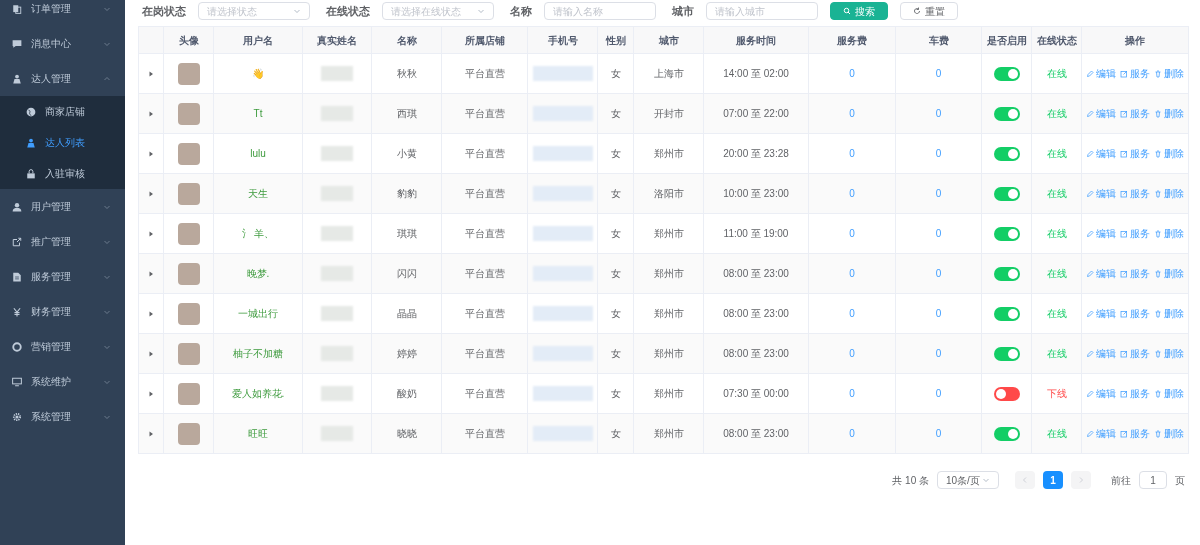 The image size is (1200, 545). Describe the element at coordinates (188, 40) in the screenshot. I see `column-header: 头像` at that location.